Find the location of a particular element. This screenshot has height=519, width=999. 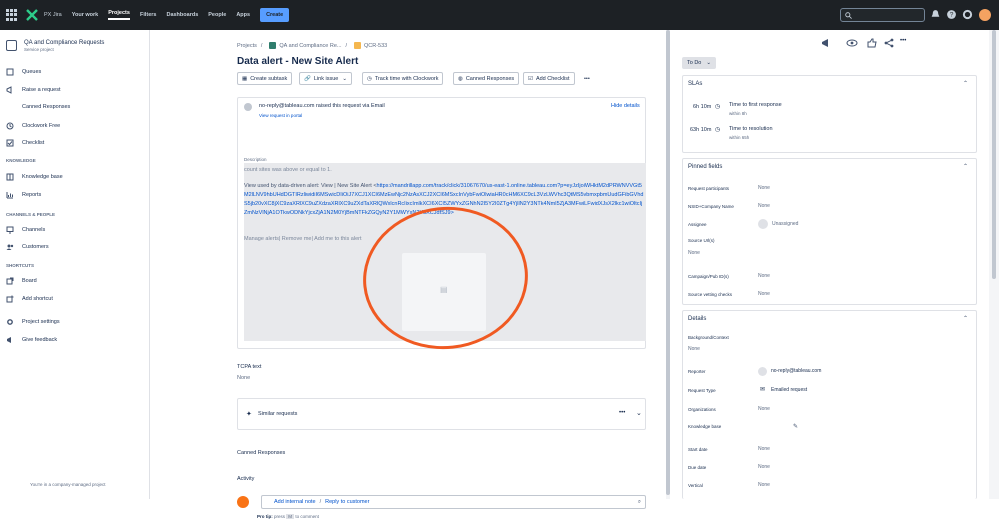

sidebar-item-knowledge-base: Knowledge base is located at coordinates (34, 177).